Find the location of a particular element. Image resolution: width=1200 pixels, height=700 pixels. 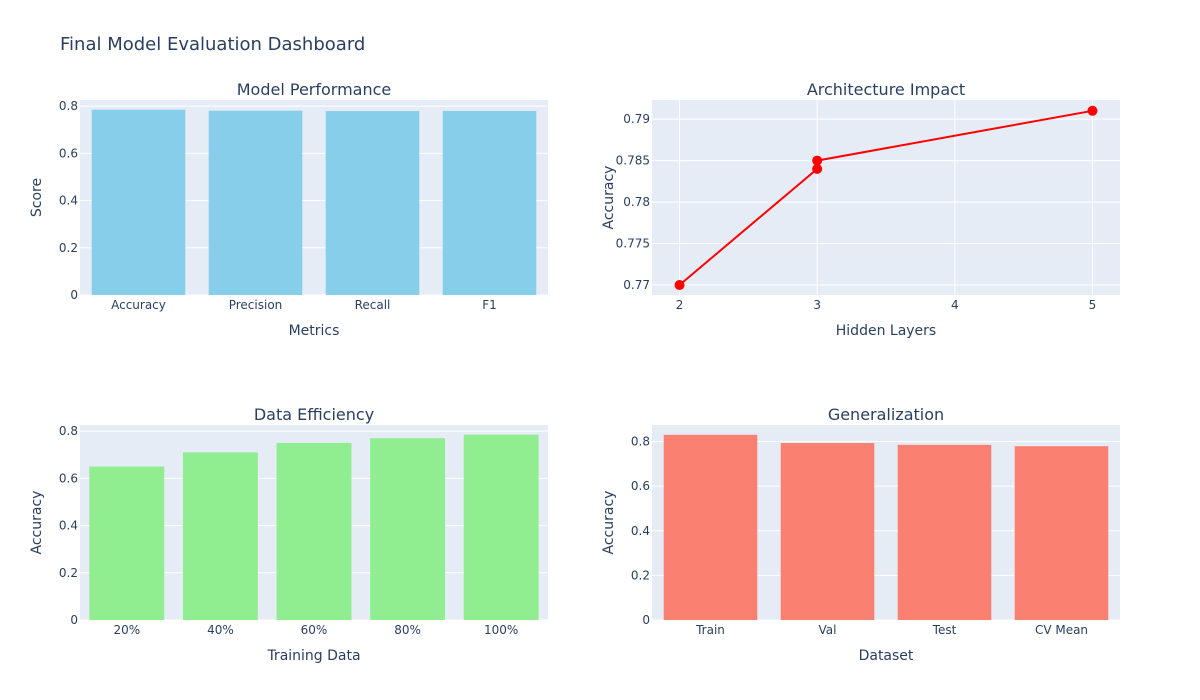

x-tick-label: 60% is located at coordinates (314, 630).